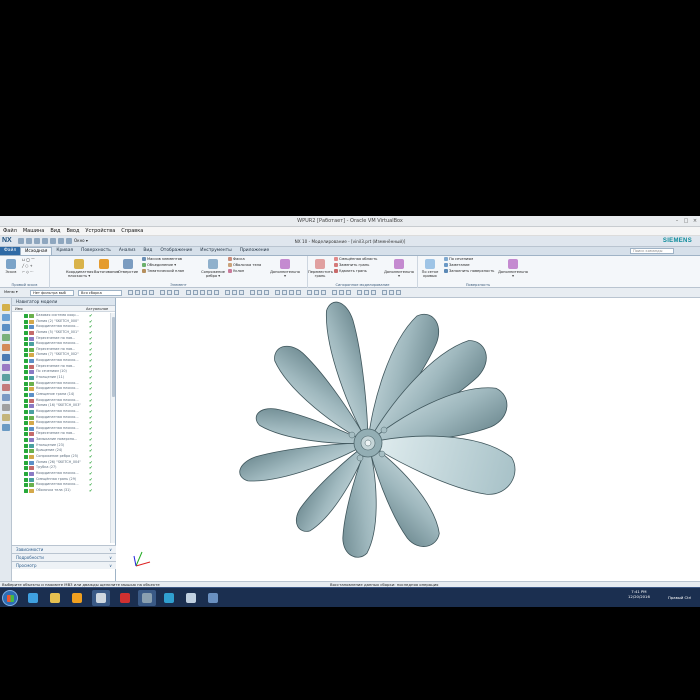  Describe the element at coordinates (652, 251) in the screenshot. I see `command-search-input: Поиск команды` at that location.